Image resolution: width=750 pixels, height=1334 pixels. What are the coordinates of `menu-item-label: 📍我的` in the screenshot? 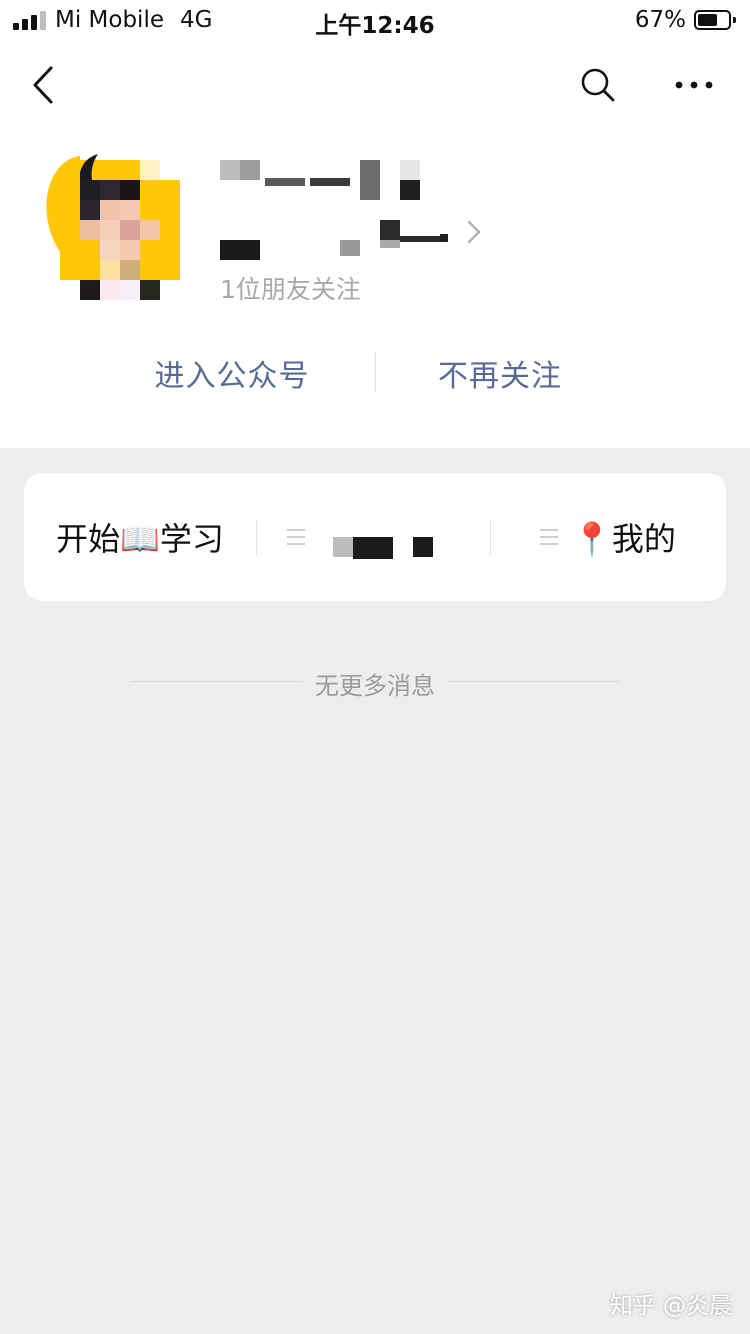 It's located at (624, 539).